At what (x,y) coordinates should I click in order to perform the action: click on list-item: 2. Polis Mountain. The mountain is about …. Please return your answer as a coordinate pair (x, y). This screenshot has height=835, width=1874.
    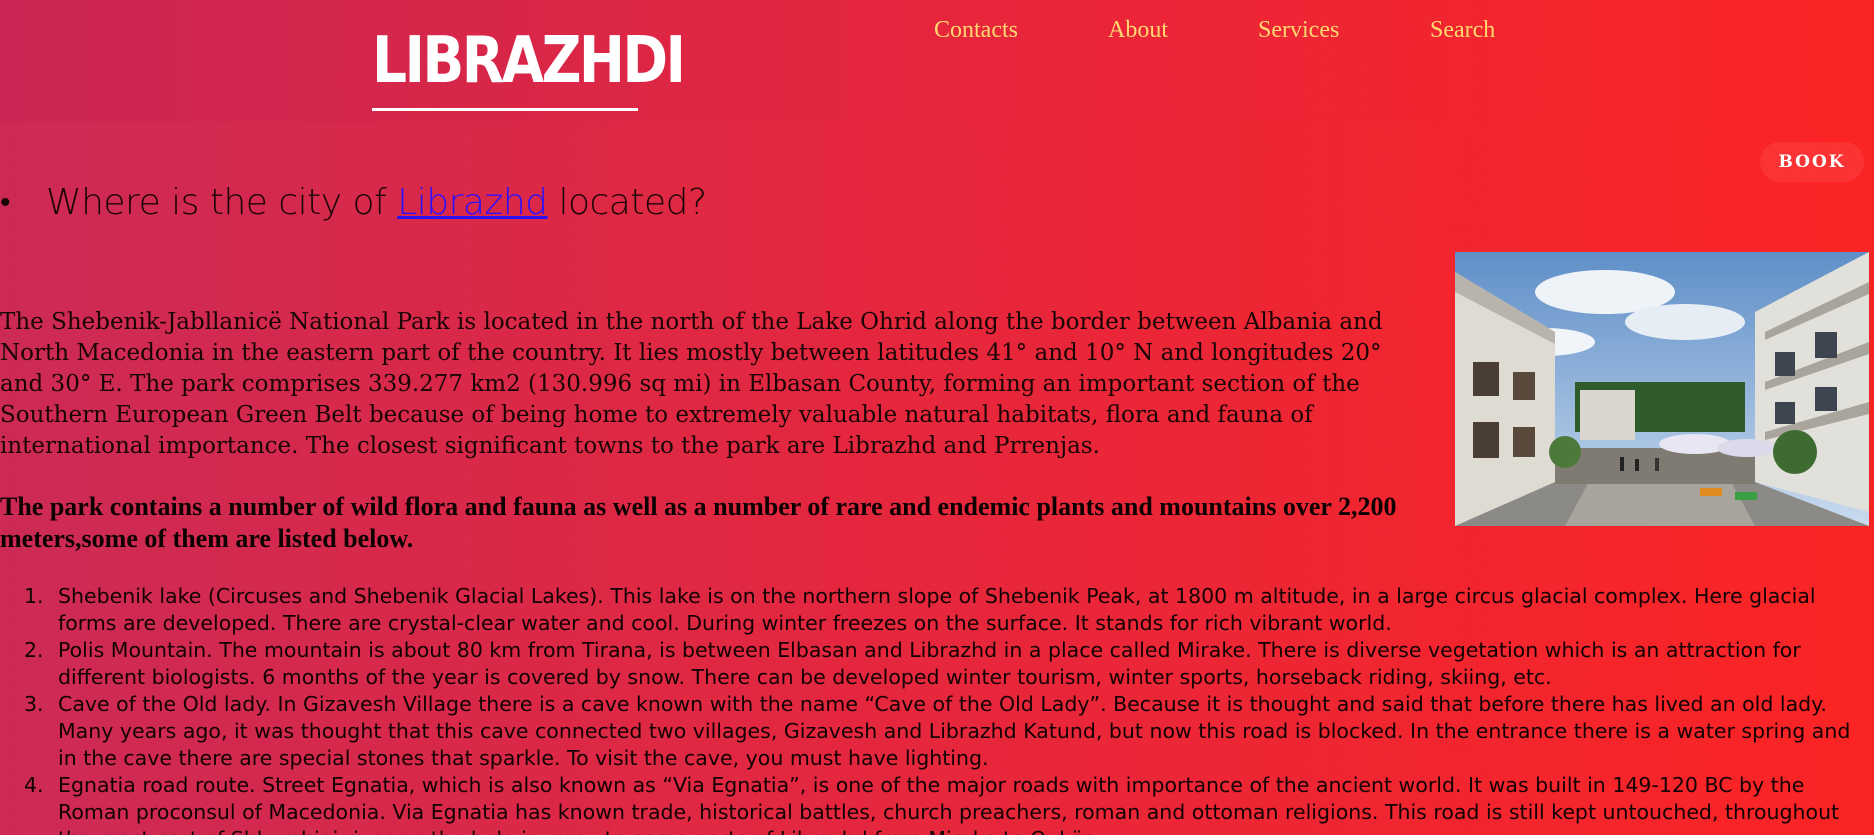
    Looking at the image, I should click on (930, 664).